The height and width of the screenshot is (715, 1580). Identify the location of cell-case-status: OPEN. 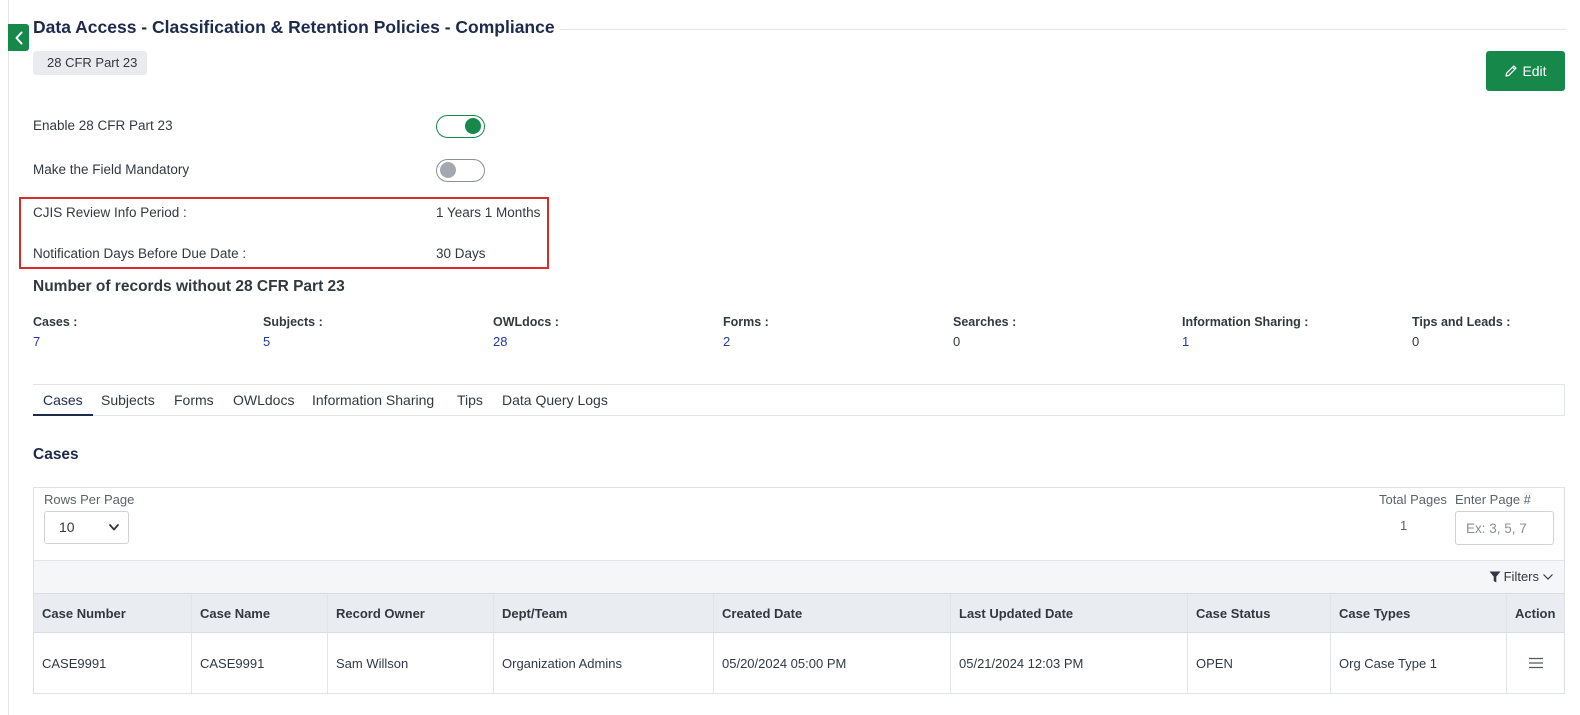
(1259, 663).